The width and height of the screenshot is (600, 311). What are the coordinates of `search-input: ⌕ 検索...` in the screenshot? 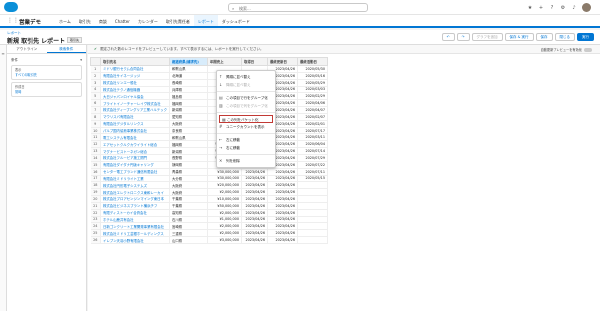 It's located at (298, 7).